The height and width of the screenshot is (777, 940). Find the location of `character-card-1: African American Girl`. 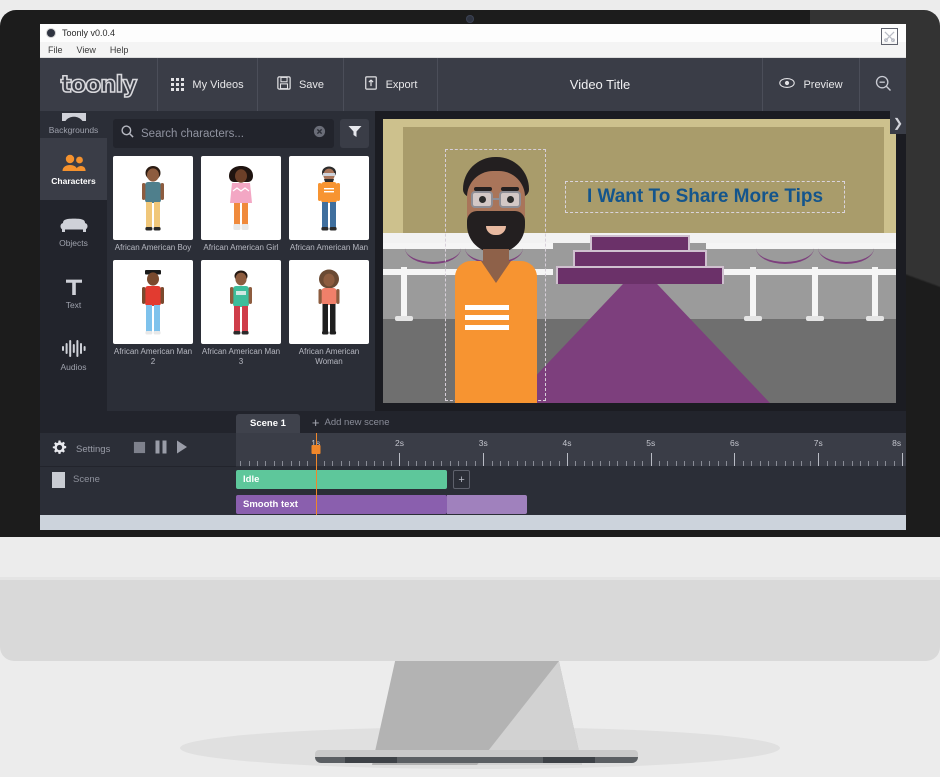

character-card-1: African American Girl is located at coordinates (241, 204).